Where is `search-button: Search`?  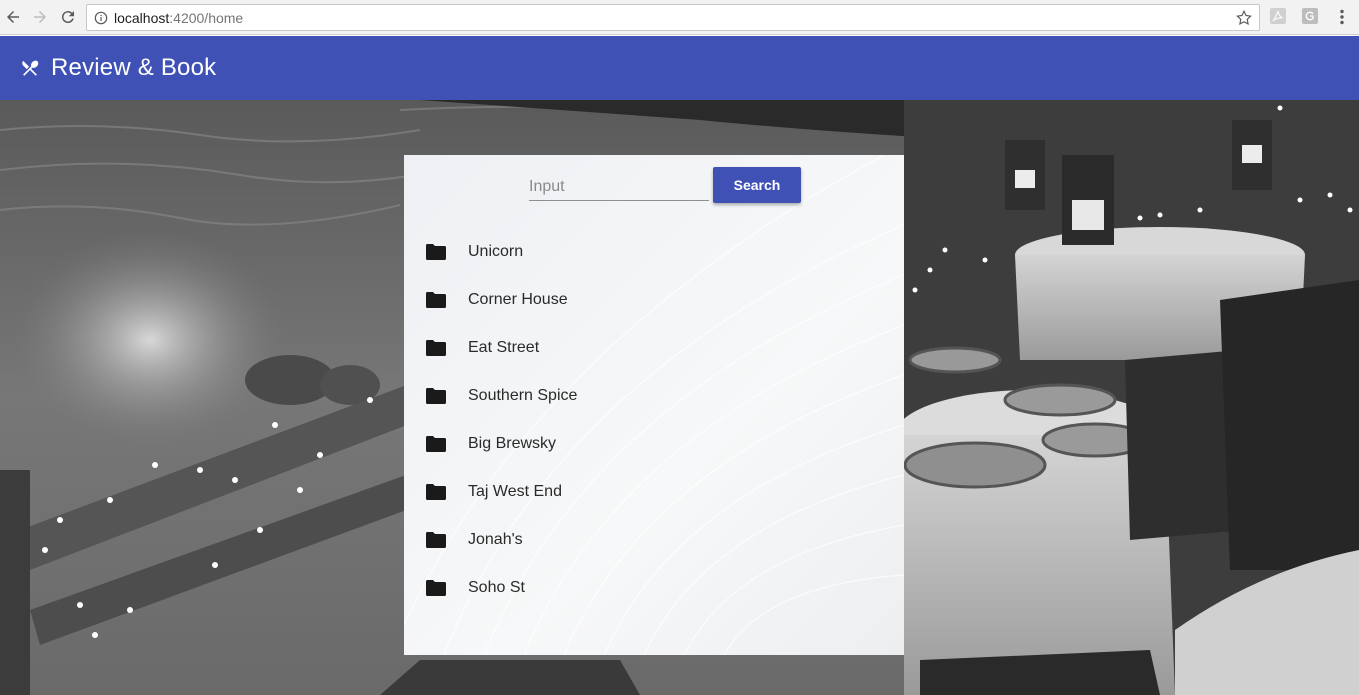
search-button: Search is located at coordinates (757, 185).